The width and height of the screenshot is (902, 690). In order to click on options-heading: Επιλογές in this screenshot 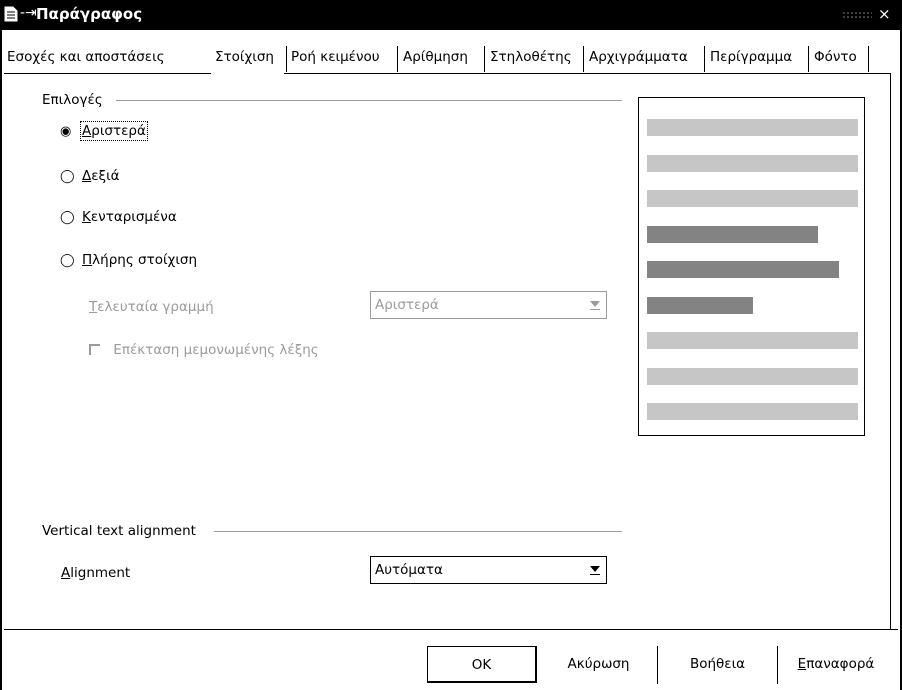, I will do `click(72, 100)`.